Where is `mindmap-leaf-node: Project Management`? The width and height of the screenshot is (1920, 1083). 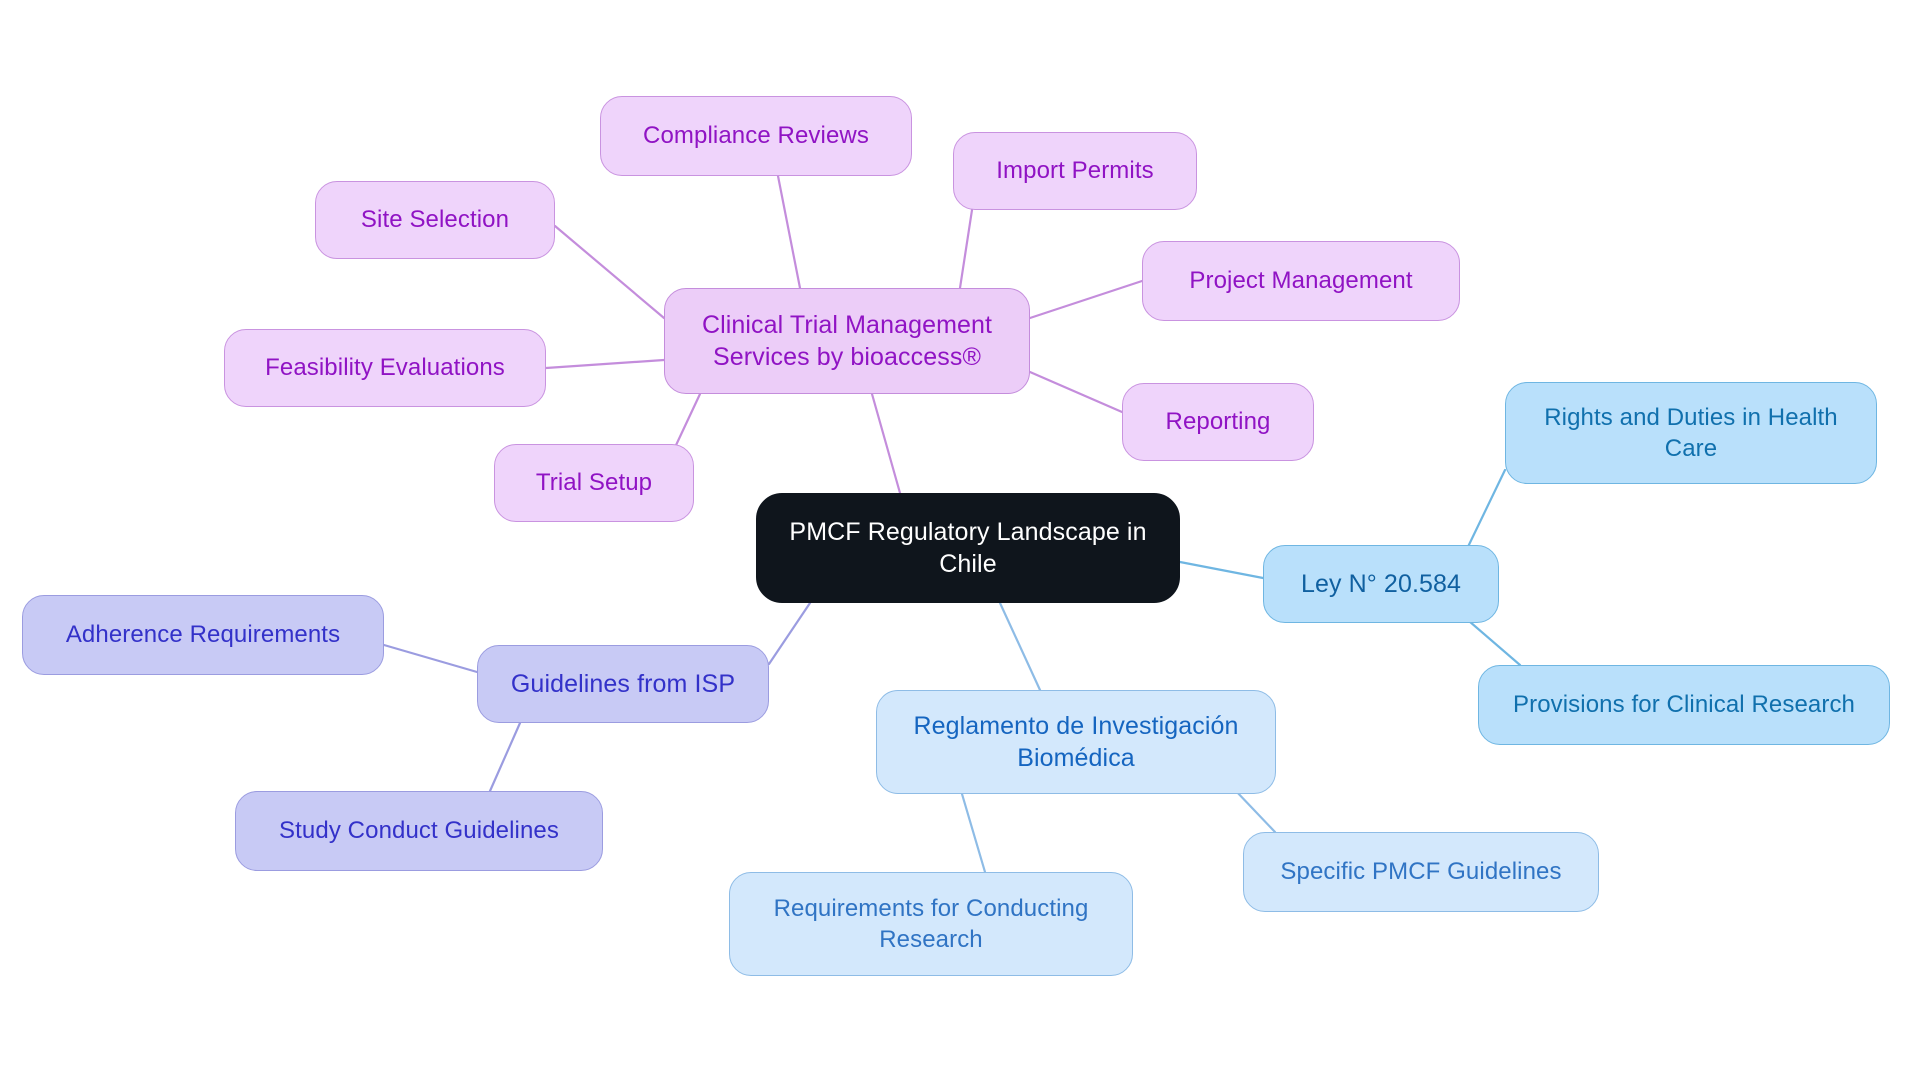 mindmap-leaf-node: Project Management is located at coordinates (1301, 281).